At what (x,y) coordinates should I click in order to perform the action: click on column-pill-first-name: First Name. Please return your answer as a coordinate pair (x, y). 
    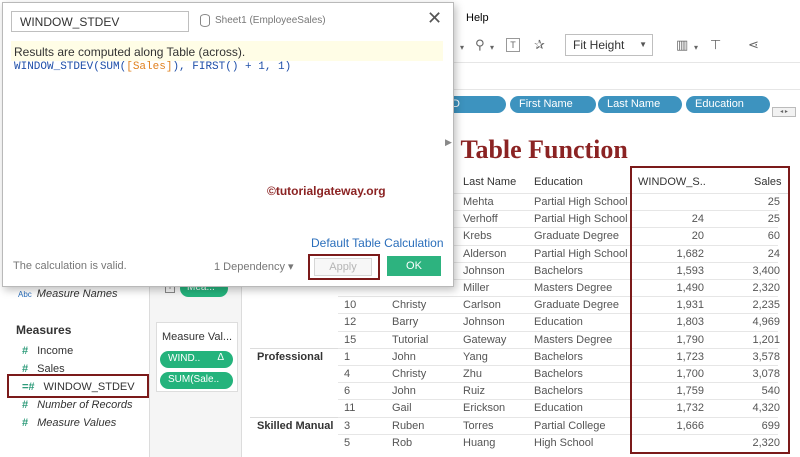
    Looking at the image, I should click on (553, 104).